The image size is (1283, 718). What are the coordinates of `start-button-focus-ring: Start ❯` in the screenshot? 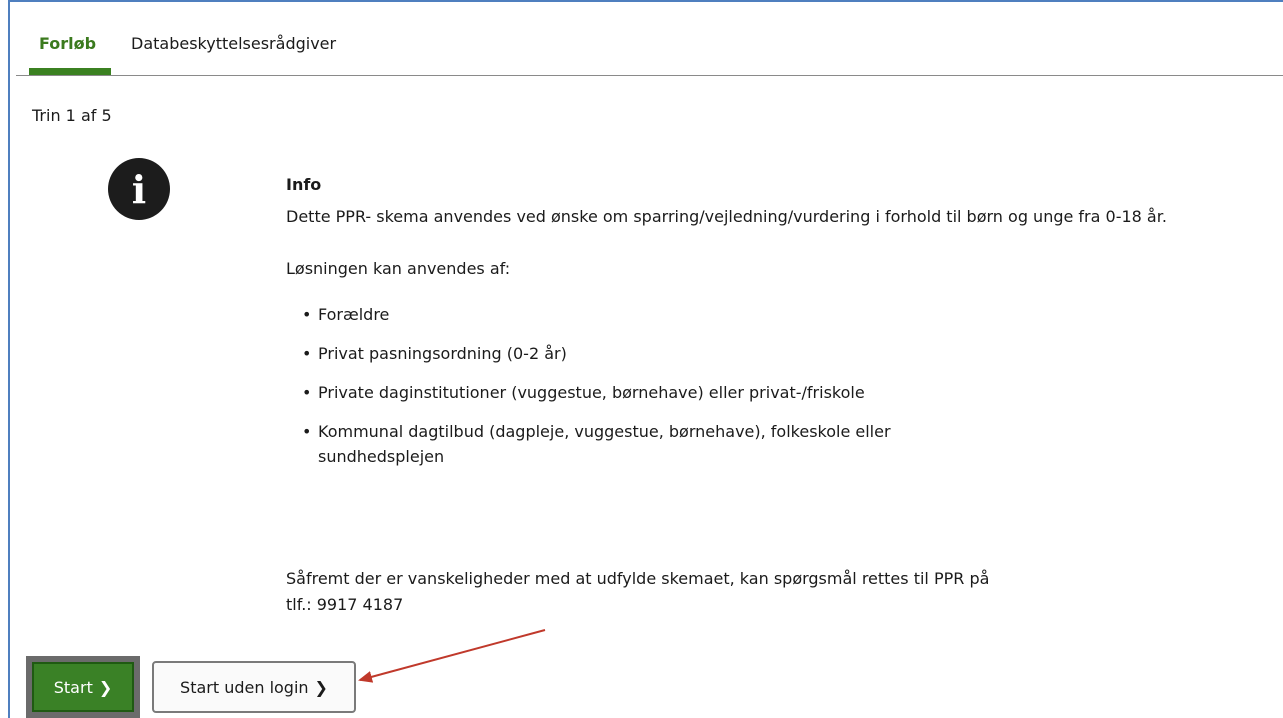 It's located at (83, 687).